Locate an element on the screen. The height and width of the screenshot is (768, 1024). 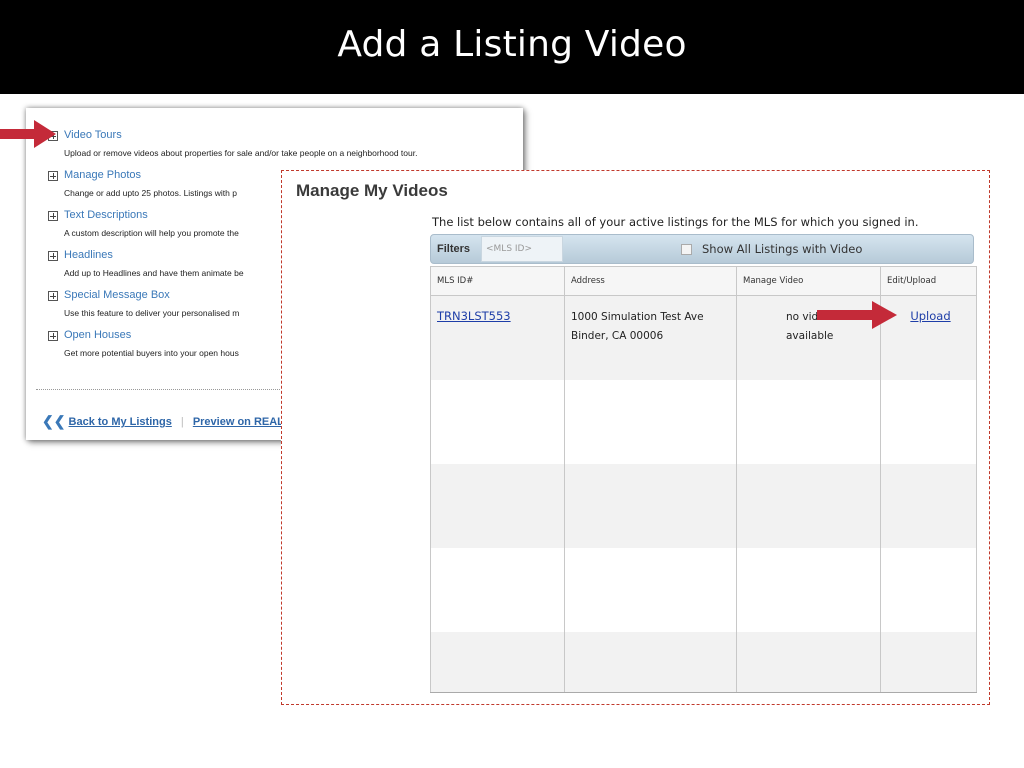
mls-id-filter-input: <MLS ID> is located at coordinates (522, 249).